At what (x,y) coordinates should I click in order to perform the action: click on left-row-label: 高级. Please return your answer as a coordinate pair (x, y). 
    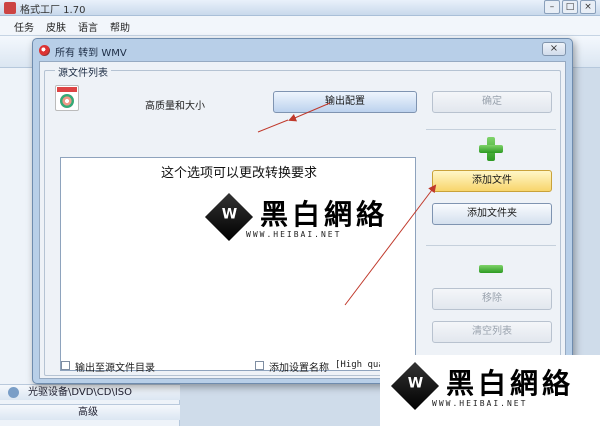
    Looking at the image, I should click on (88, 412).